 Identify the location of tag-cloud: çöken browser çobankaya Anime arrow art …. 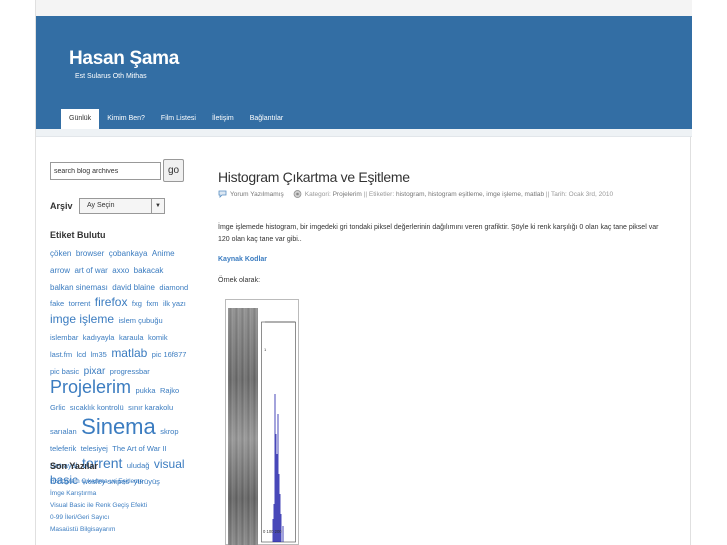
(120, 366).